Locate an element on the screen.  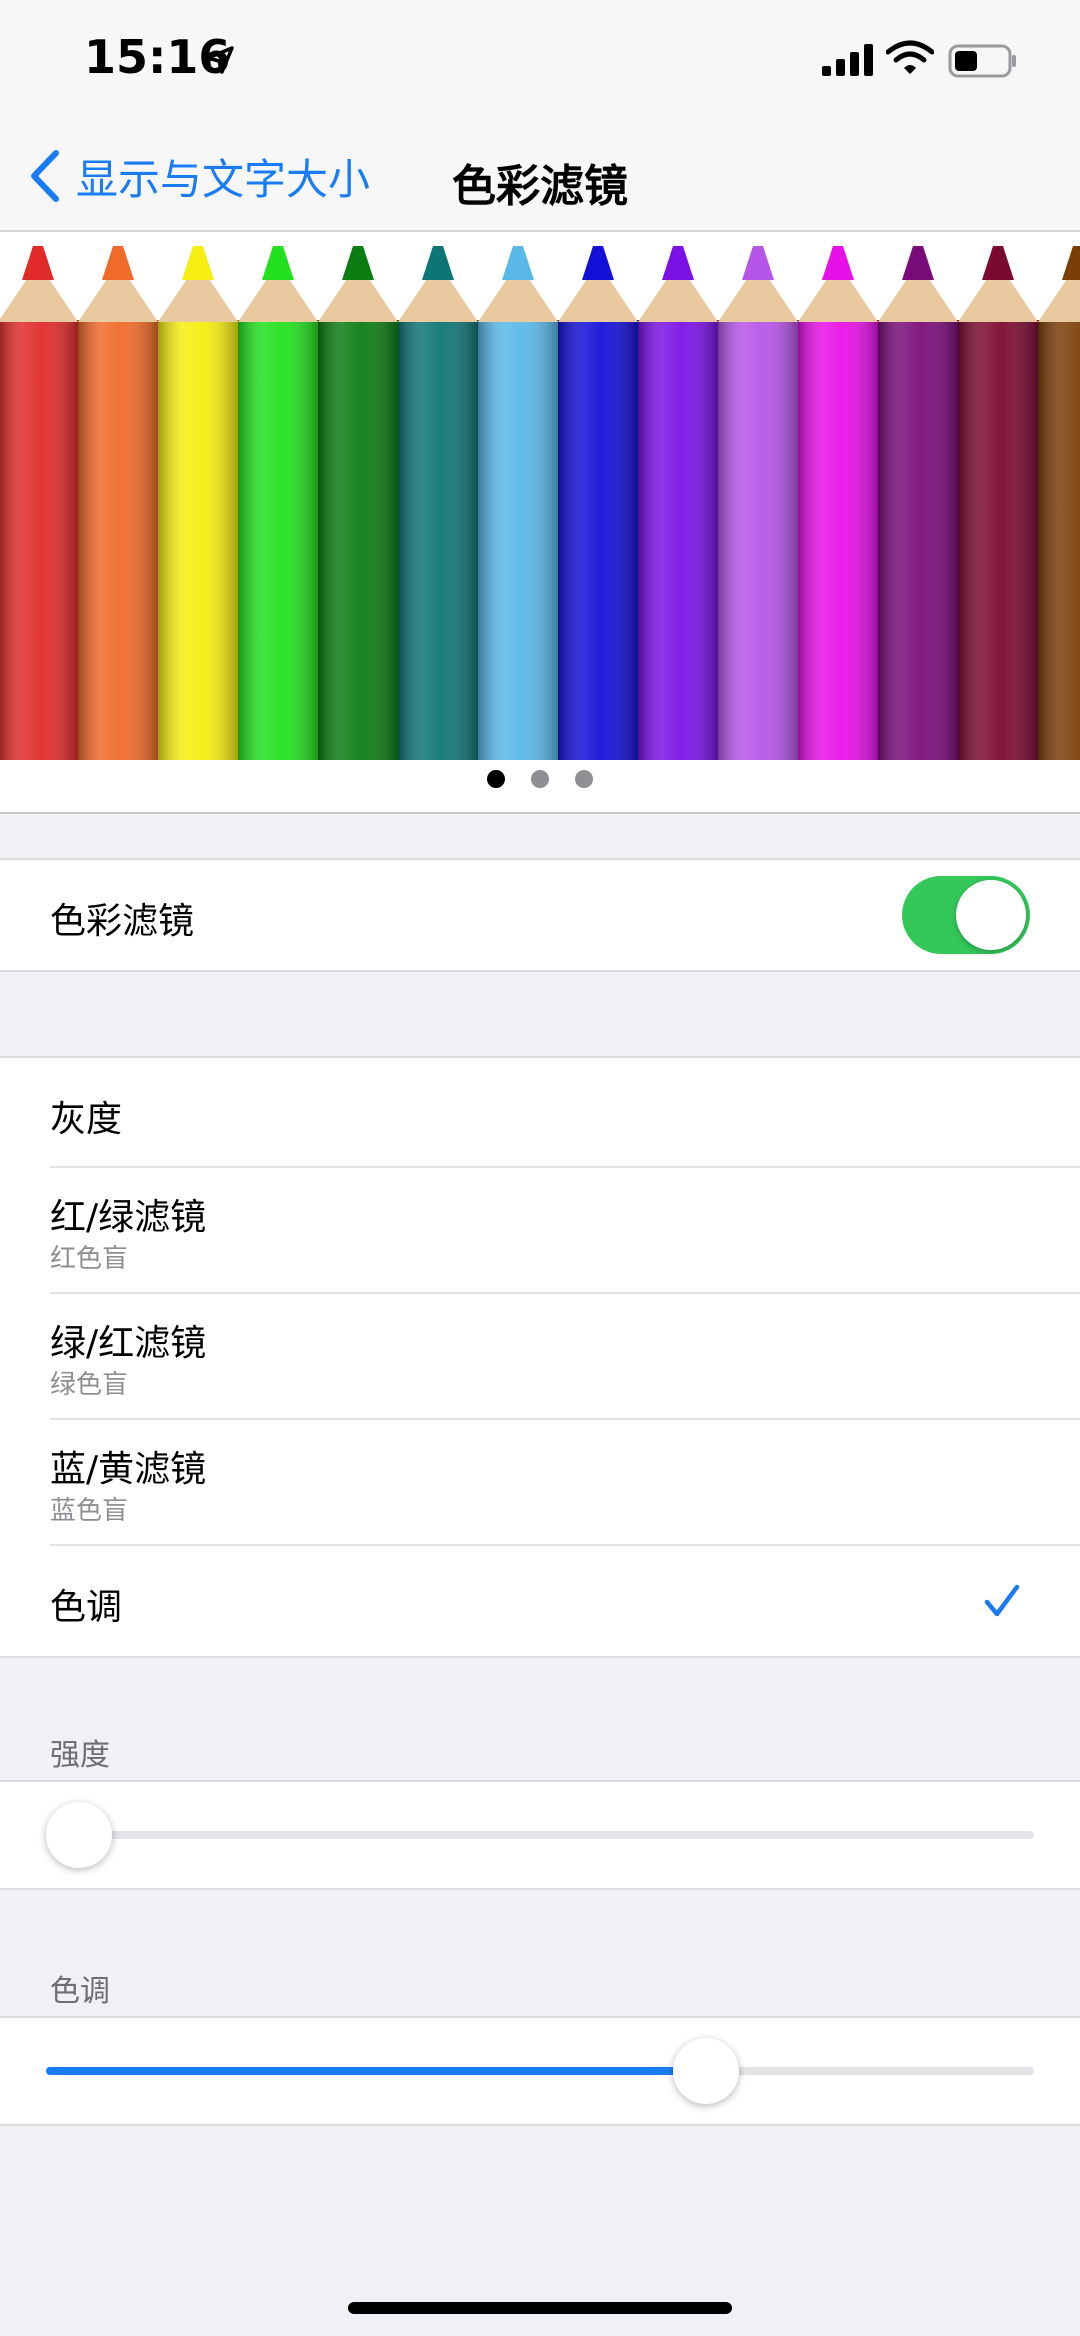
filter-option-label: 蓝/黄滤镜 is located at coordinates (128, 1469).